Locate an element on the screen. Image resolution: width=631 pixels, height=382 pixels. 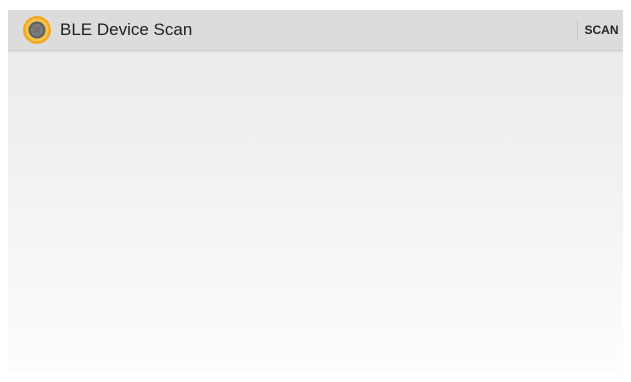
action-bar: BLE Device Scan SCAN is located at coordinates (315, 30).